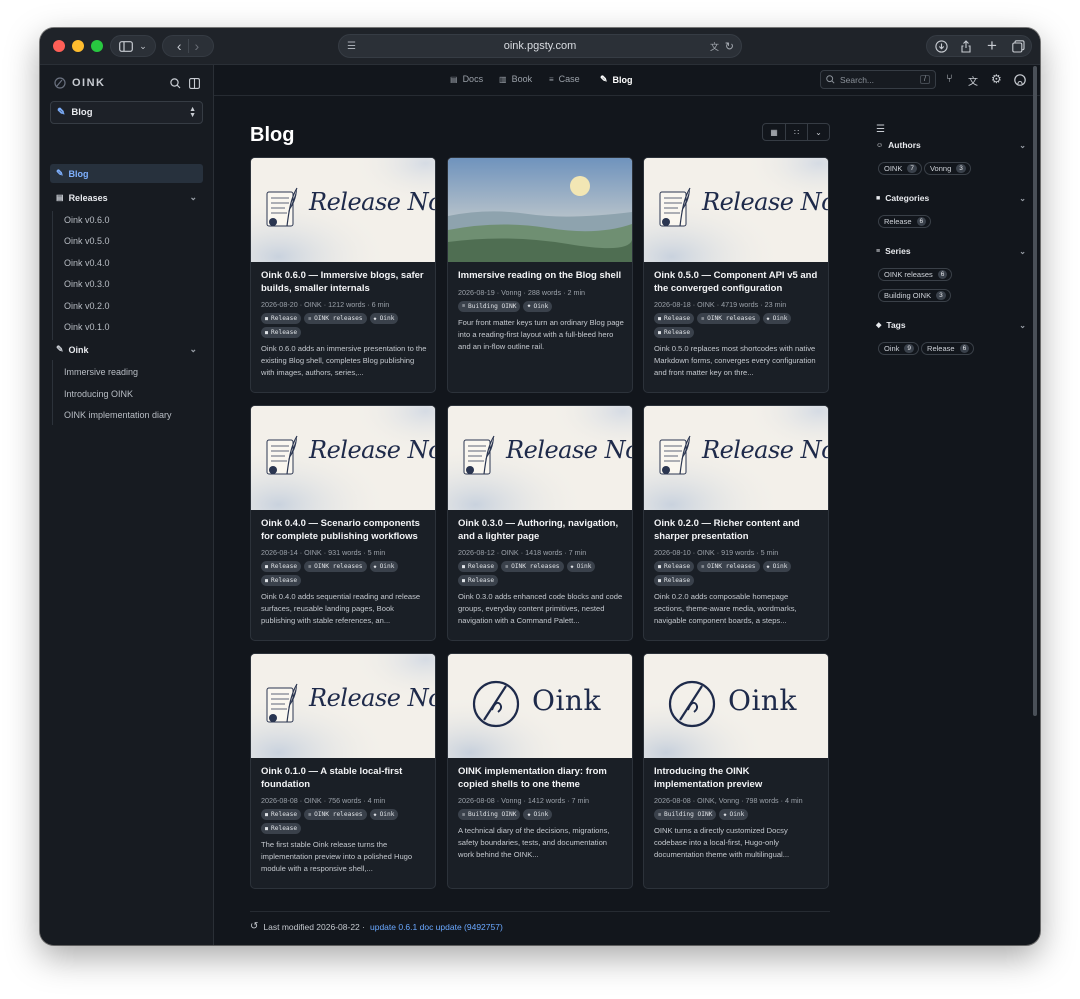 Image resolution: width=1080 pixels, height=999 pixels. Describe the element at coordinates (914, 295) in the screenshot. I see `taxonomy-pill: Building OINK 3` at that location.